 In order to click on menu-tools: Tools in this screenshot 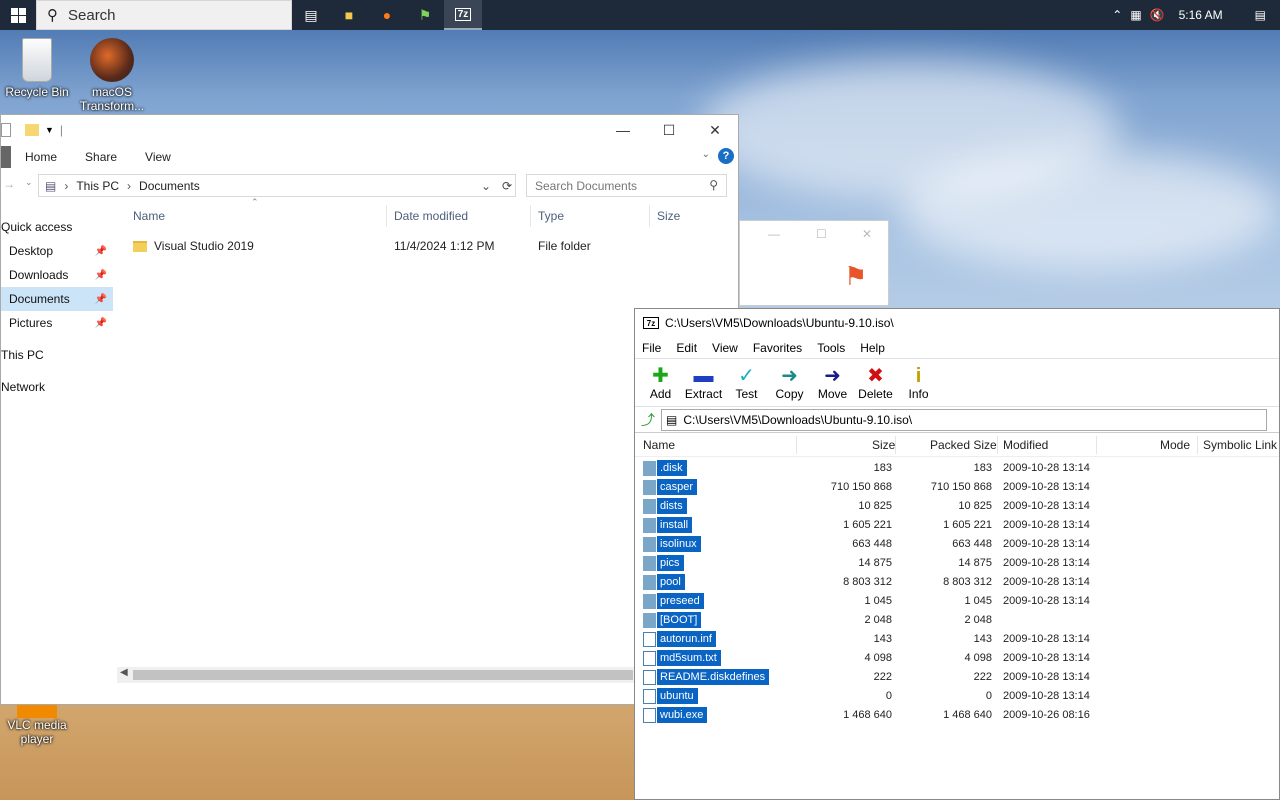, I will do `click(831, 348)`.